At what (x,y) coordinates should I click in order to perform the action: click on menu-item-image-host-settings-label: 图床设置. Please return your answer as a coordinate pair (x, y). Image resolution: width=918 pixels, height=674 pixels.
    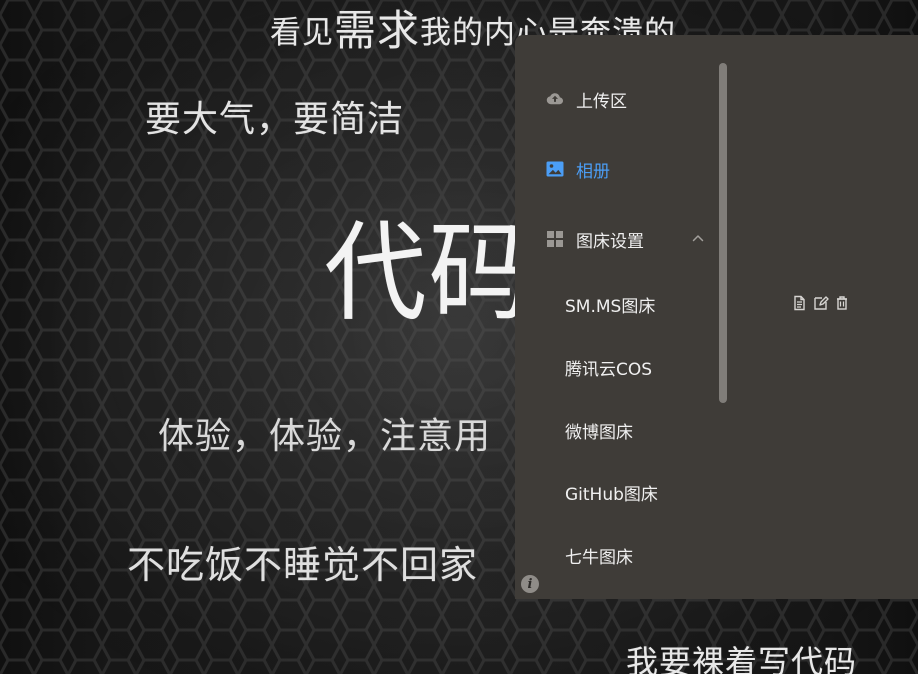
    Looking at the image, I should click on (610, 241).